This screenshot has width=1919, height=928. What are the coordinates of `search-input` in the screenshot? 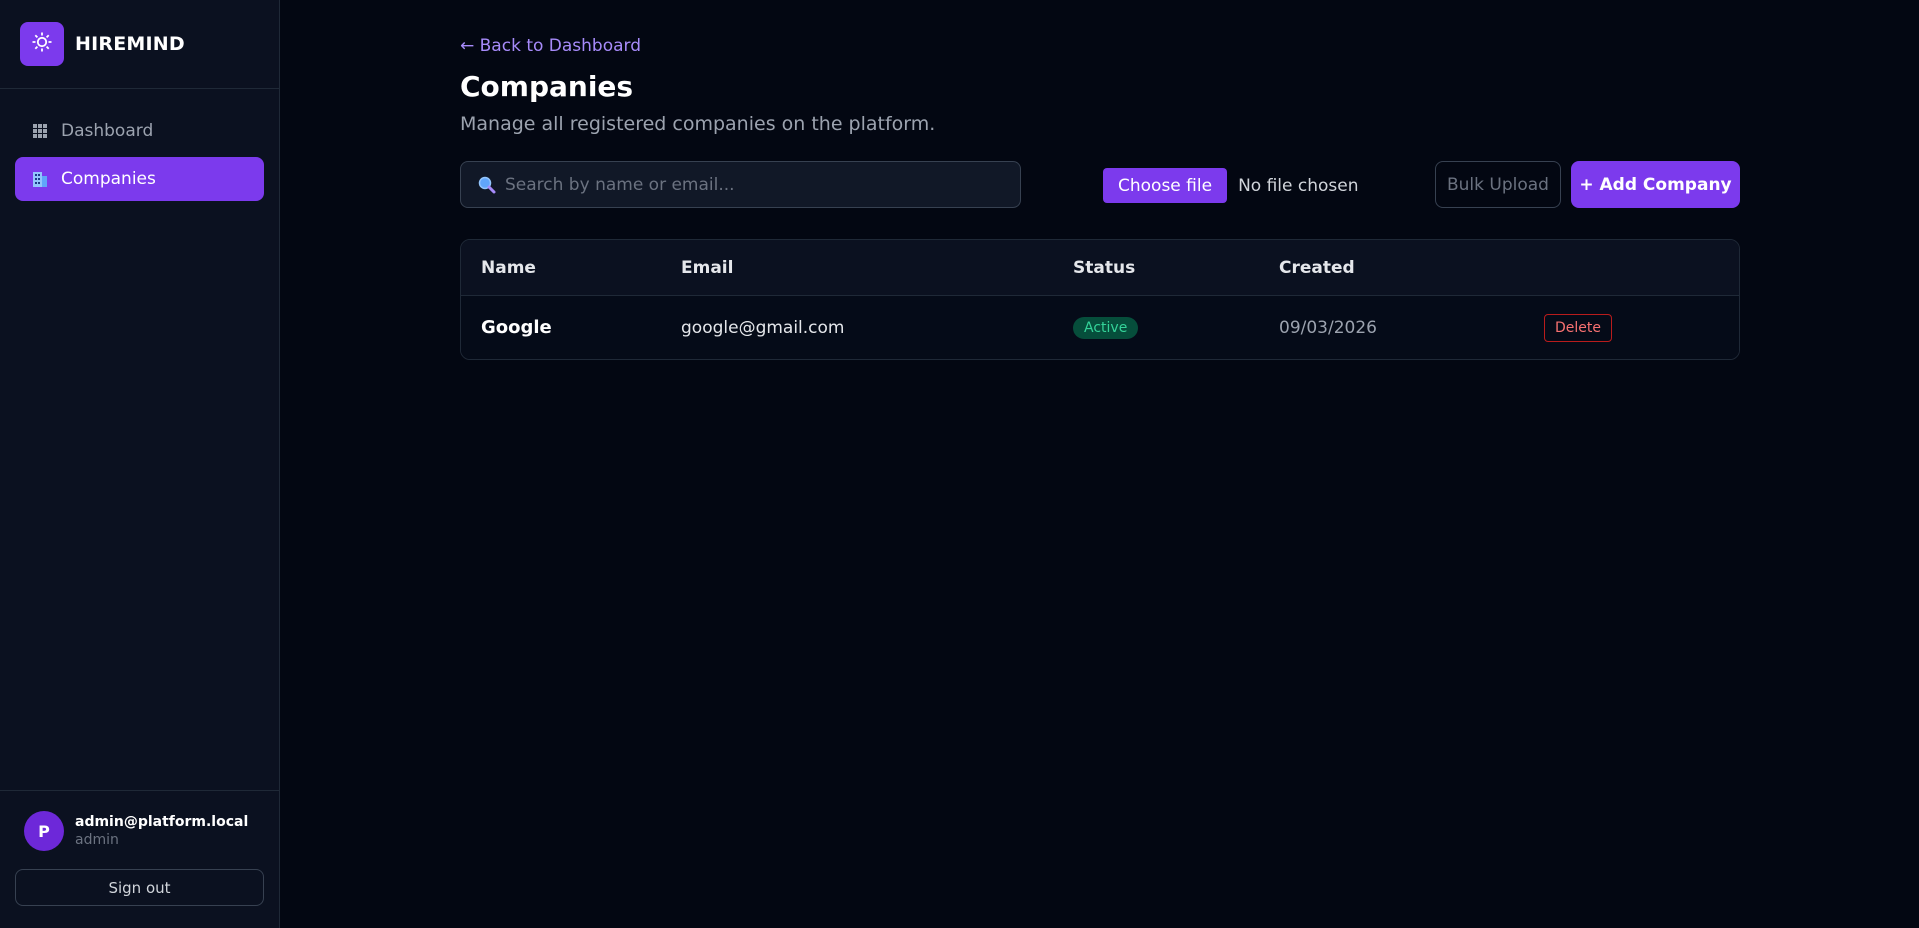 It's located at (762, 184).